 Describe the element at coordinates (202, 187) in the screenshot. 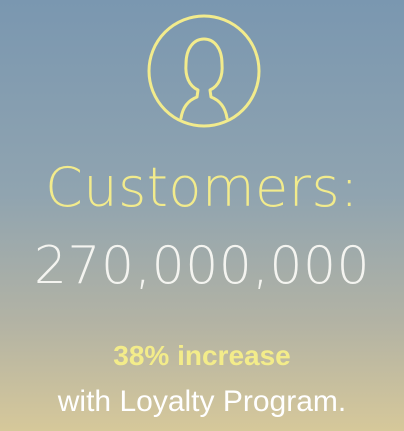

I see `stat-label: Customers:` at that location.